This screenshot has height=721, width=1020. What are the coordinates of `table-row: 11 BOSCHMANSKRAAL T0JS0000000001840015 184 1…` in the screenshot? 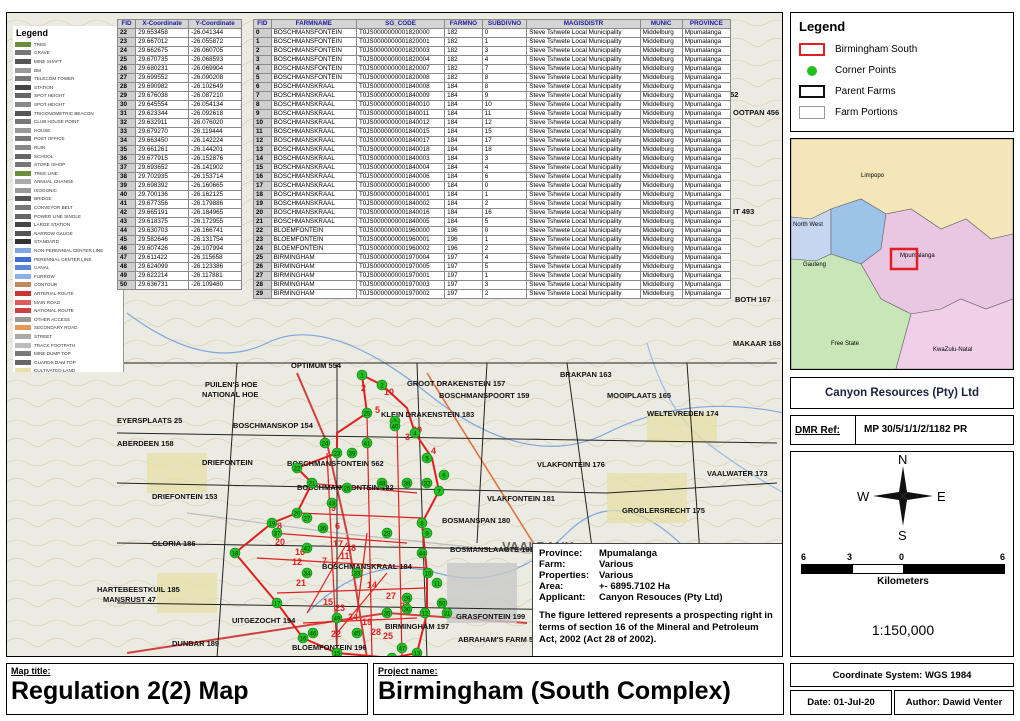 It's located at (492, 132).